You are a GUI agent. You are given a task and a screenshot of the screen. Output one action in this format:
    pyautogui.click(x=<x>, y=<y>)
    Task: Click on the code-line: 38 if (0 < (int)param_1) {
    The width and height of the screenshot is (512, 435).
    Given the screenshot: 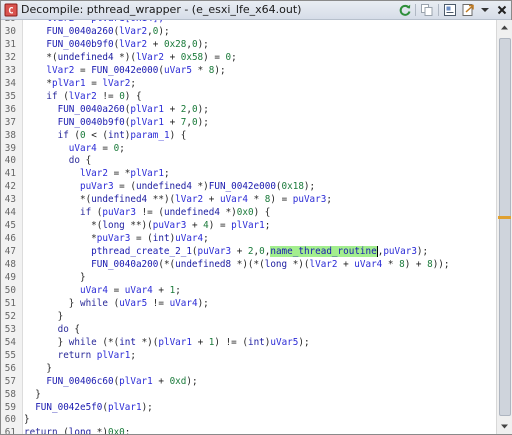 What is the action you would take?
    pyautogui.click(x=248, y=136)
    